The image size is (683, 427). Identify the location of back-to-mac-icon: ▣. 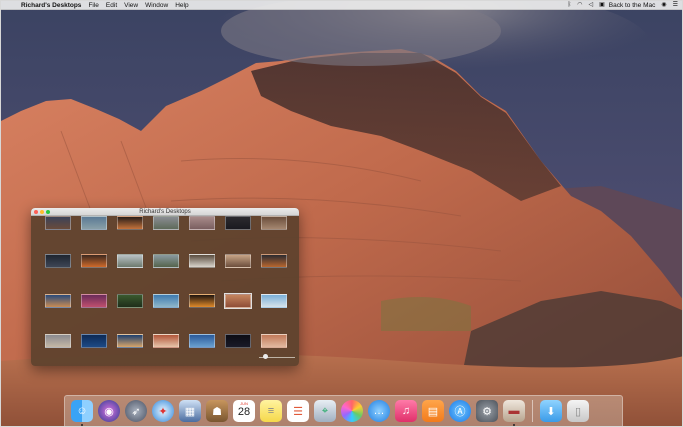
(602, 5).